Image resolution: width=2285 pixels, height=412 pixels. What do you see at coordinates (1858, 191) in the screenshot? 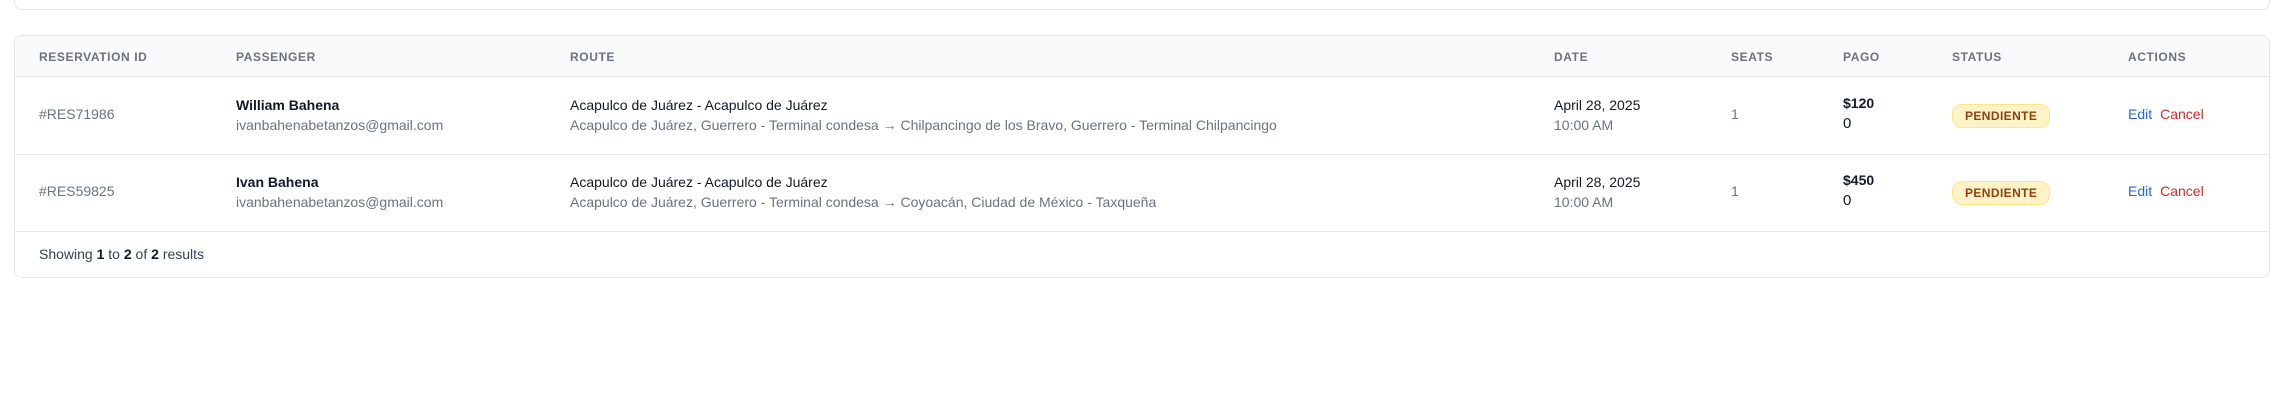
I see `pago-cell: $450 0` at bounding box center [1858, 191].